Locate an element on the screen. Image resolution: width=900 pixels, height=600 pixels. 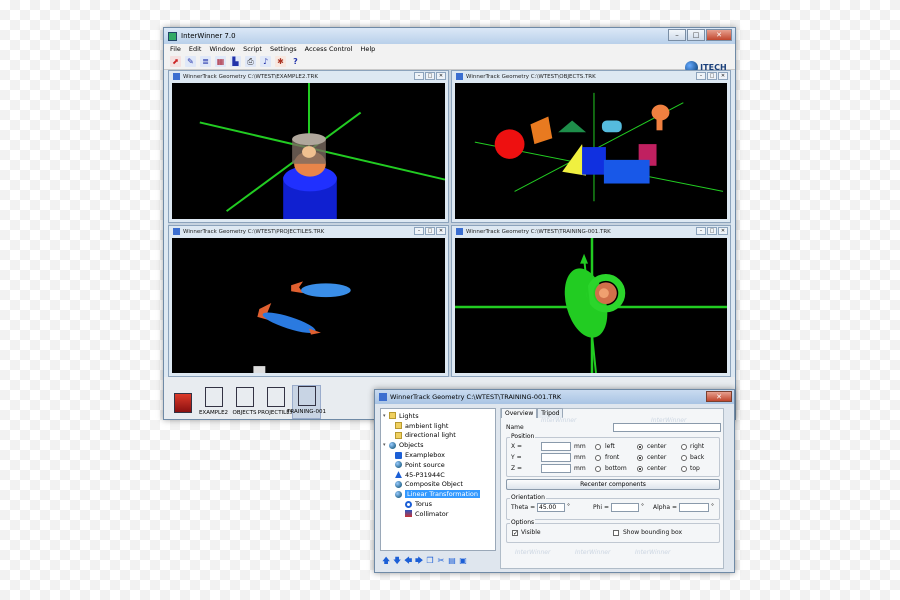
close-button: ✕ is located at coordinates (719, 35).